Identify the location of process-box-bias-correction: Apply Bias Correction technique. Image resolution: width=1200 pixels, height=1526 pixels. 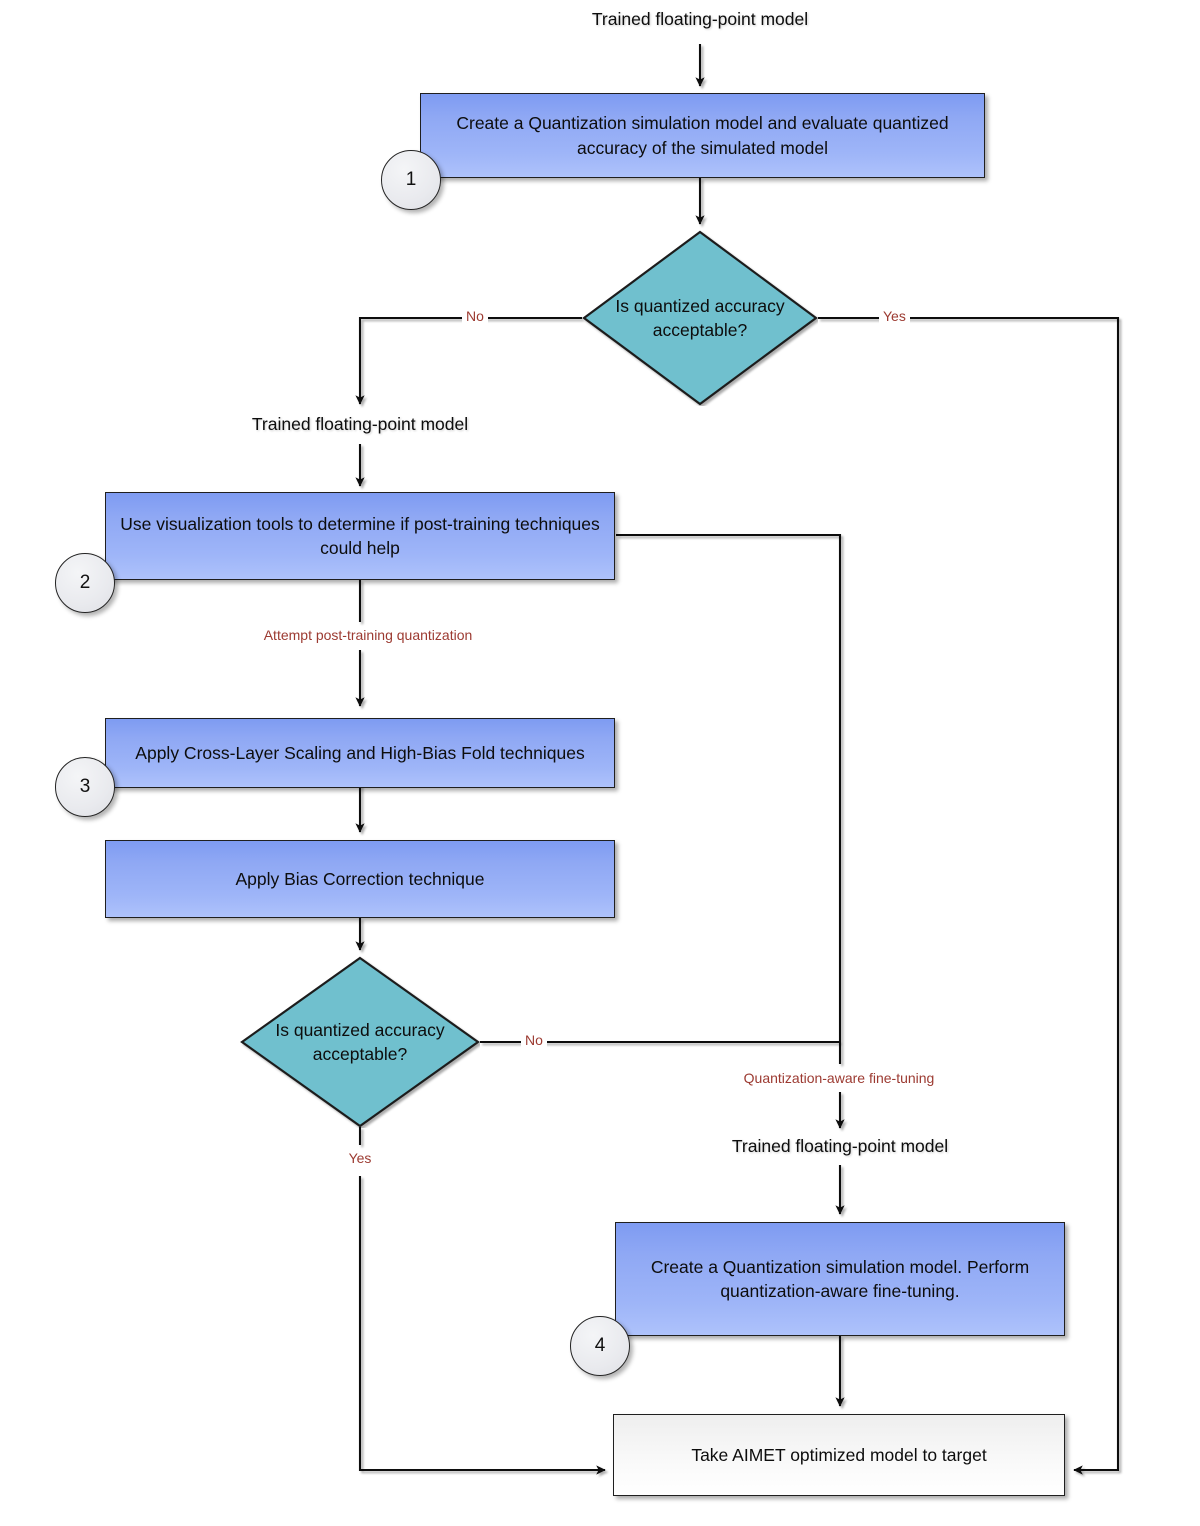
(360, 879).